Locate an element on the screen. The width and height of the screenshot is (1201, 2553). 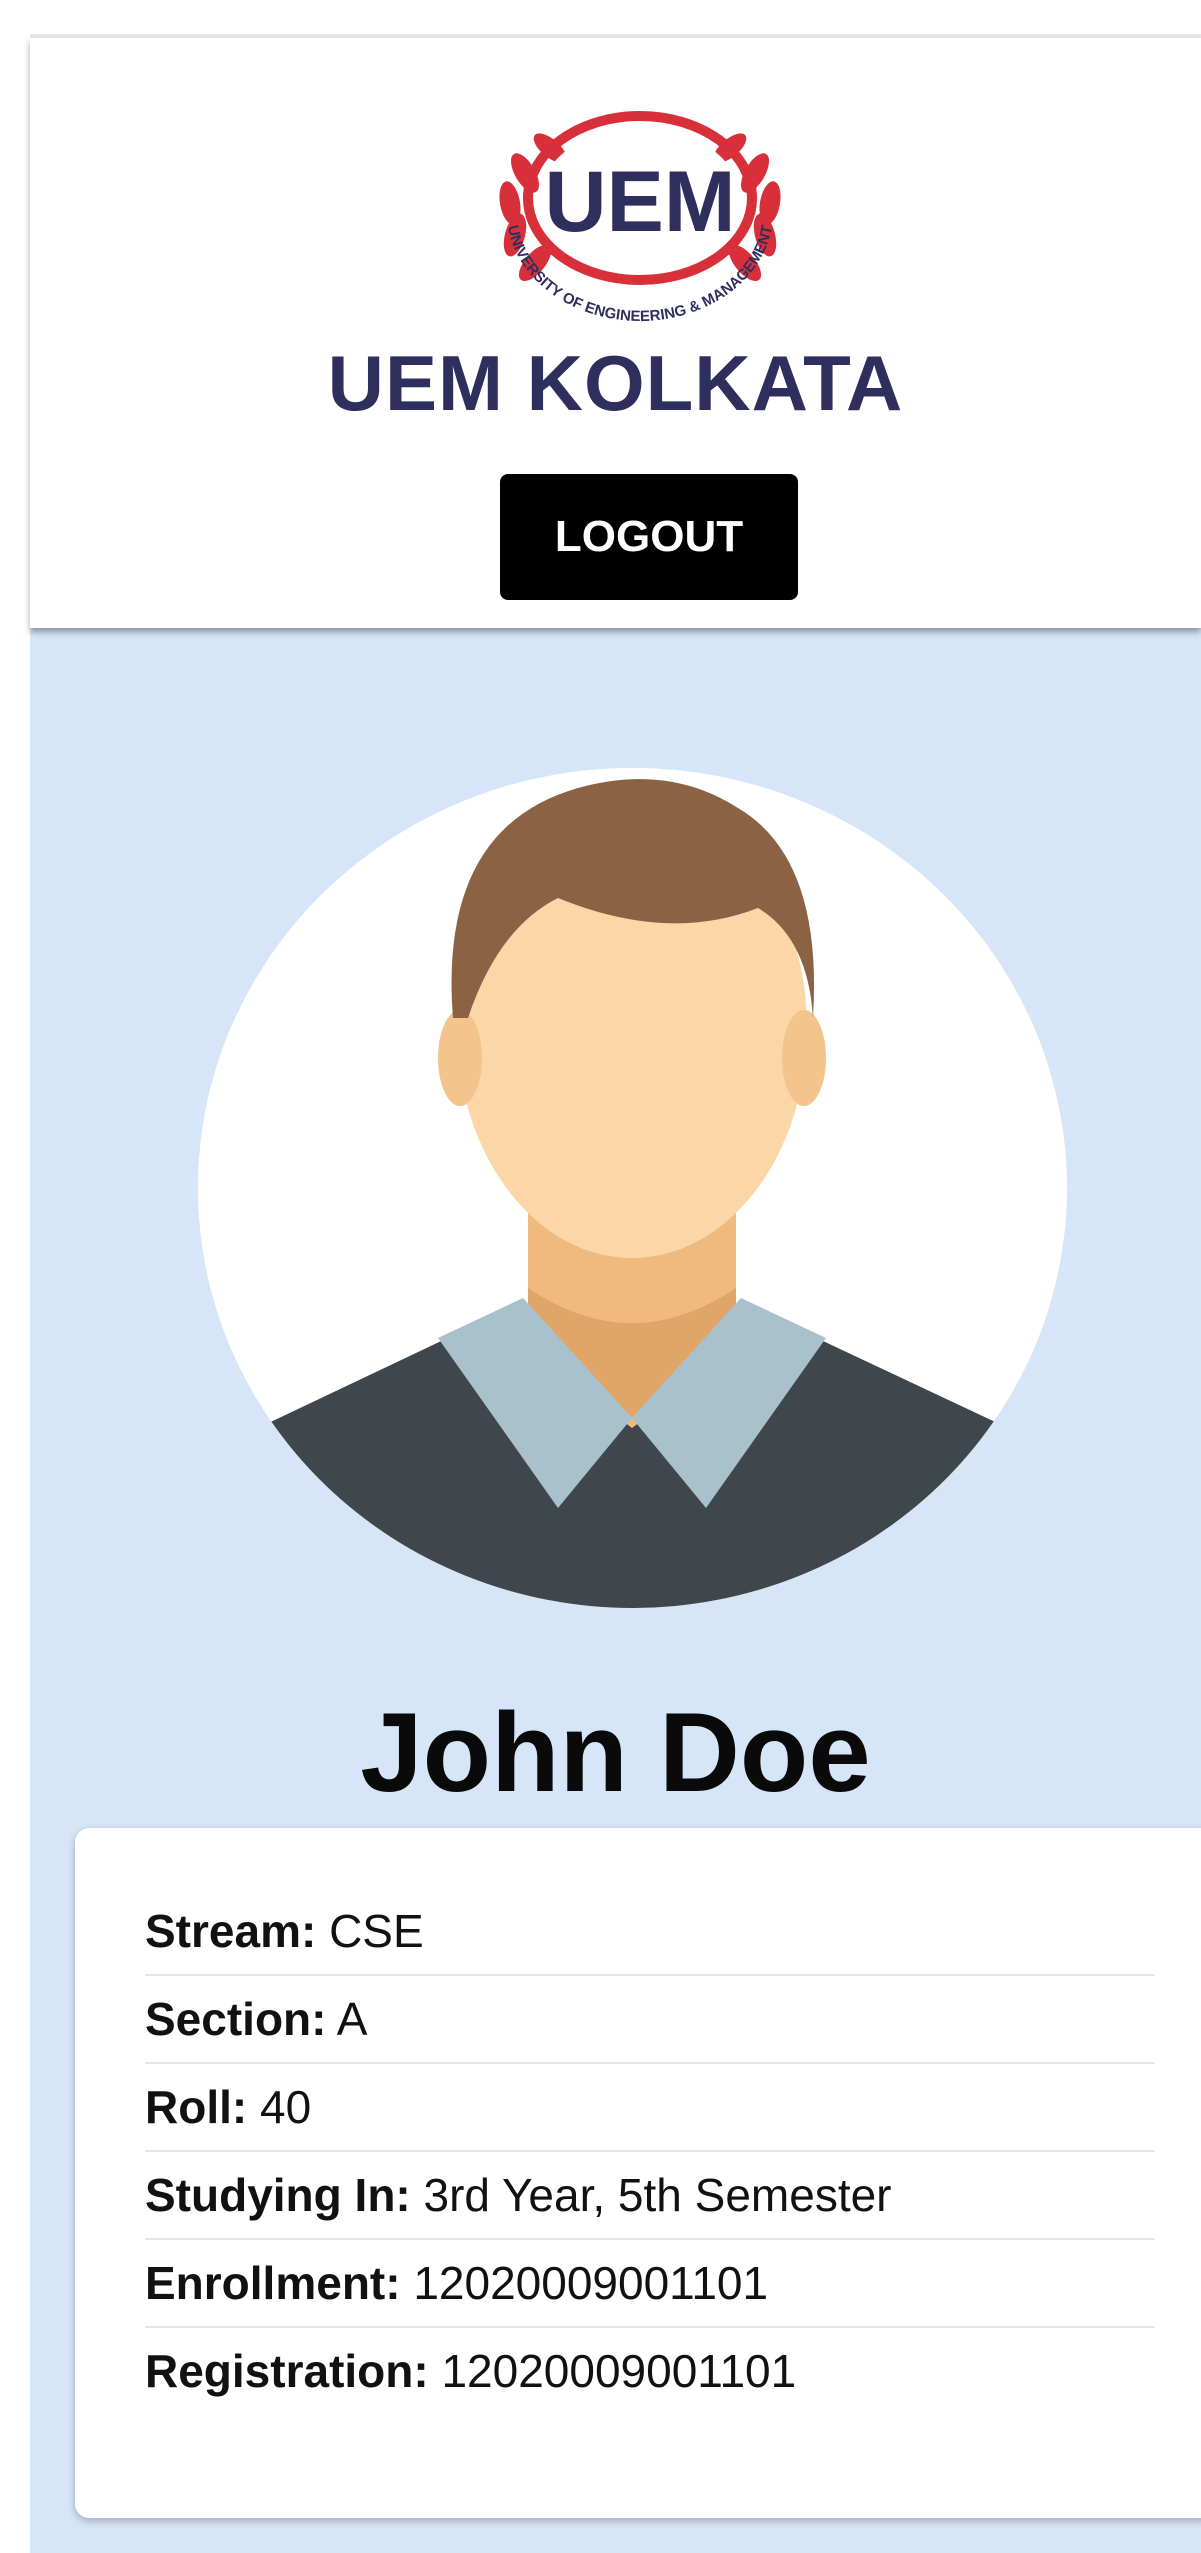
field-value: 3rd Year, 5th Semester is located at coordinates (657, 2195).